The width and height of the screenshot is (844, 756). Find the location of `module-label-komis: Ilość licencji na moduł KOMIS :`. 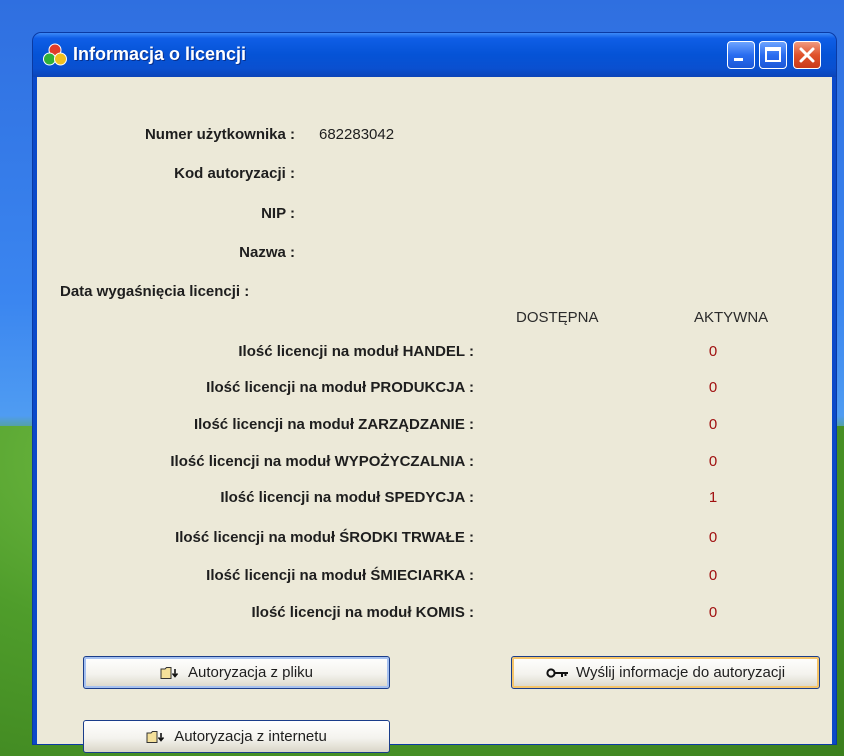

module-label-komis: Ilość licencji na moduł KOMIS : is located at coordinates (362, 612).